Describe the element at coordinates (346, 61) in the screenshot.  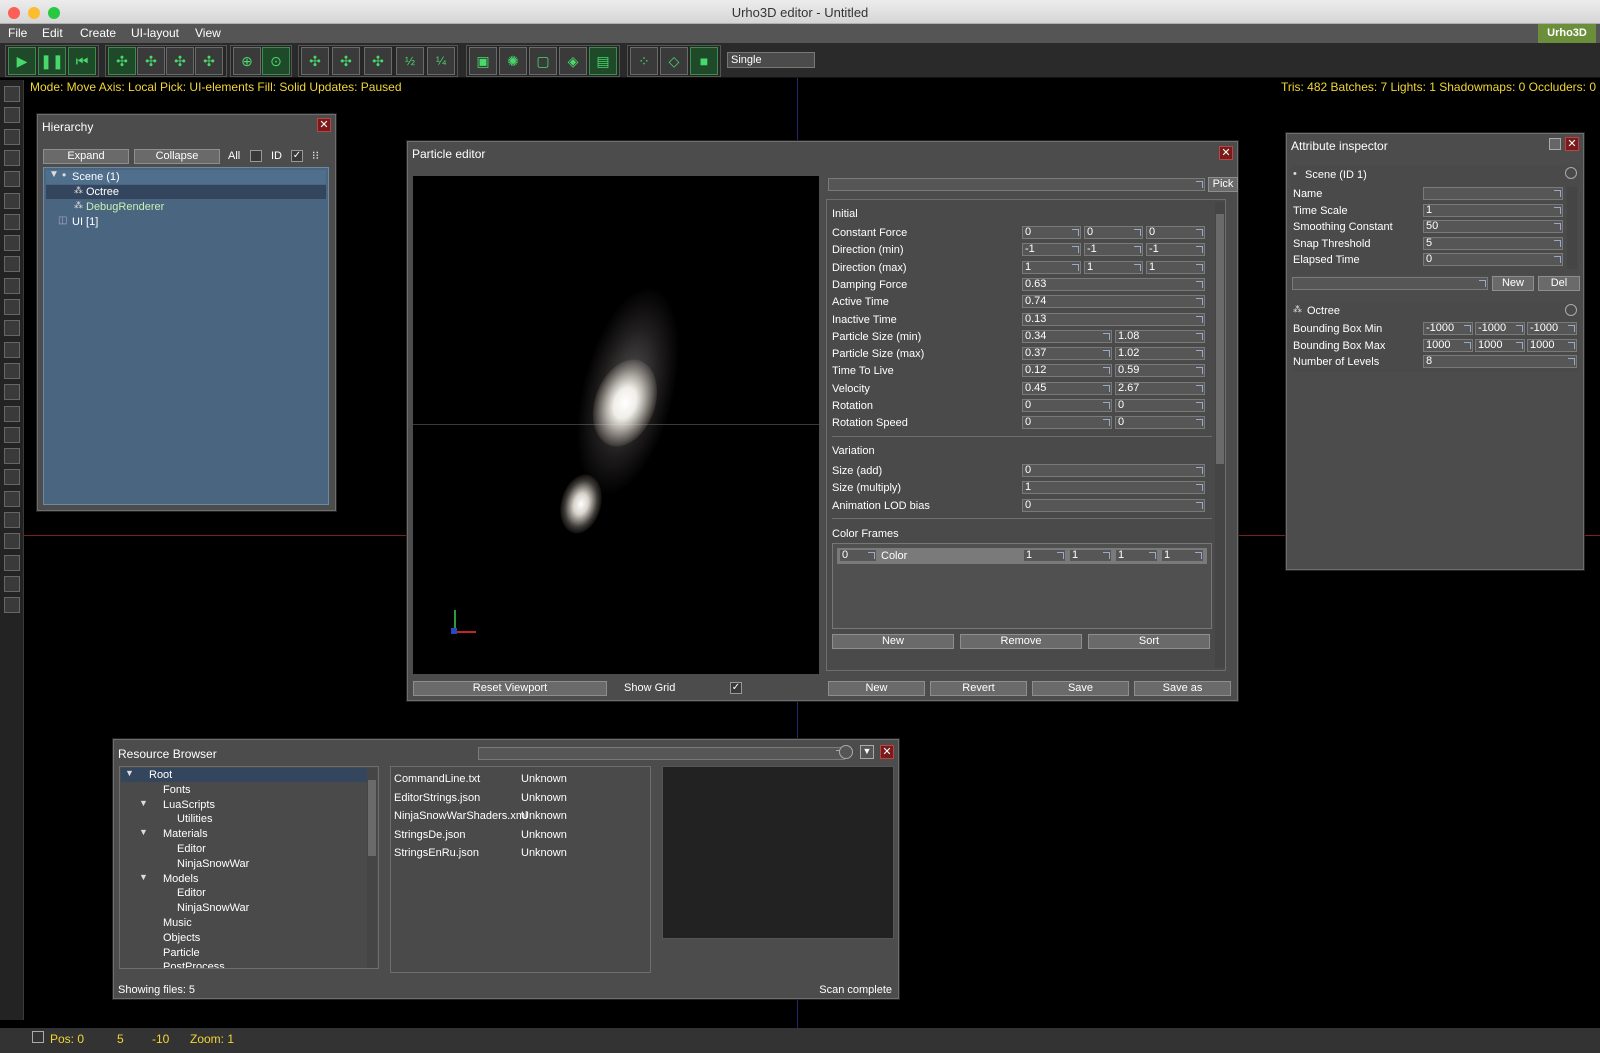
I see `snap-rotate-icon: ✣` at that location.